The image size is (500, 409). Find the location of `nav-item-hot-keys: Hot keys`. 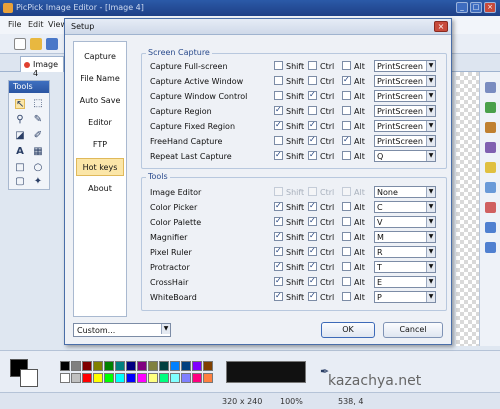

nav-item-hot-keys: Hot keys is located at coordinates (100, 167).